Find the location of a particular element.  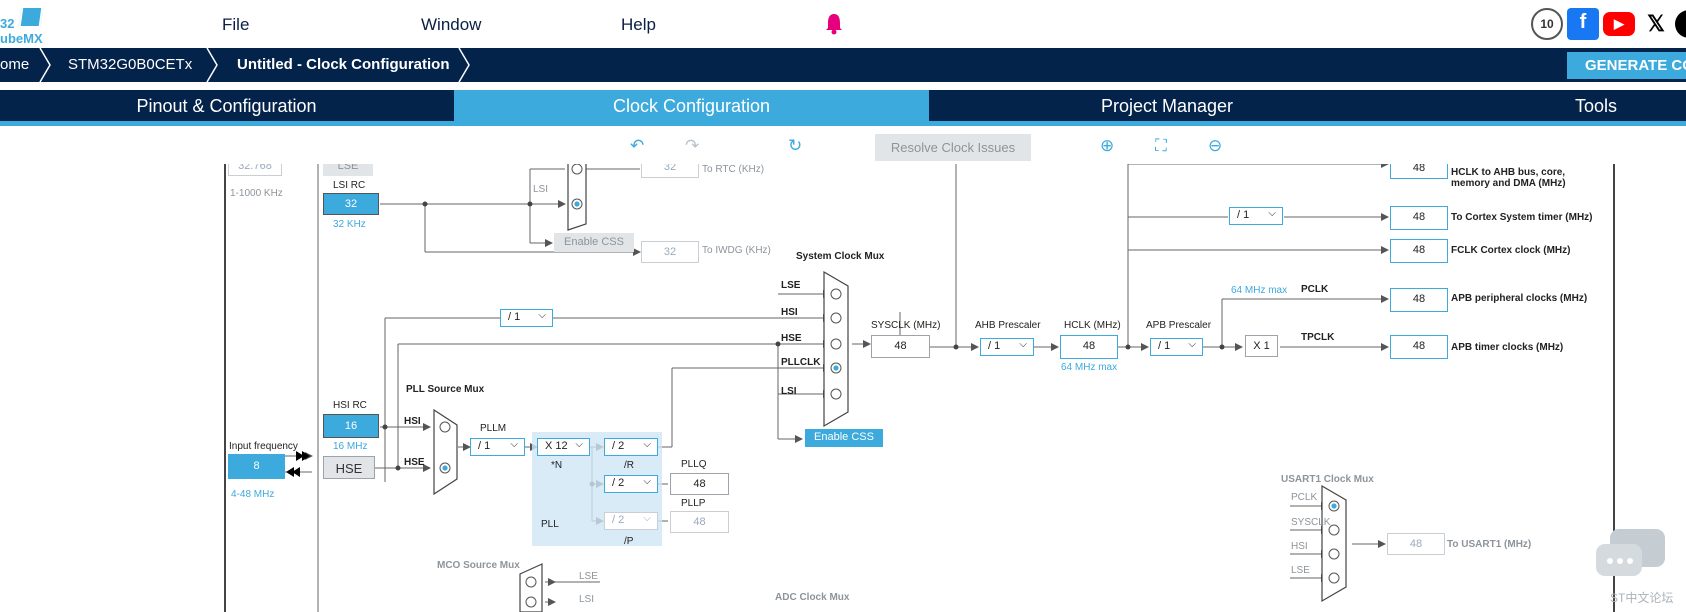

lsi-rc-box: 32 is located at coordinates (351, 204).